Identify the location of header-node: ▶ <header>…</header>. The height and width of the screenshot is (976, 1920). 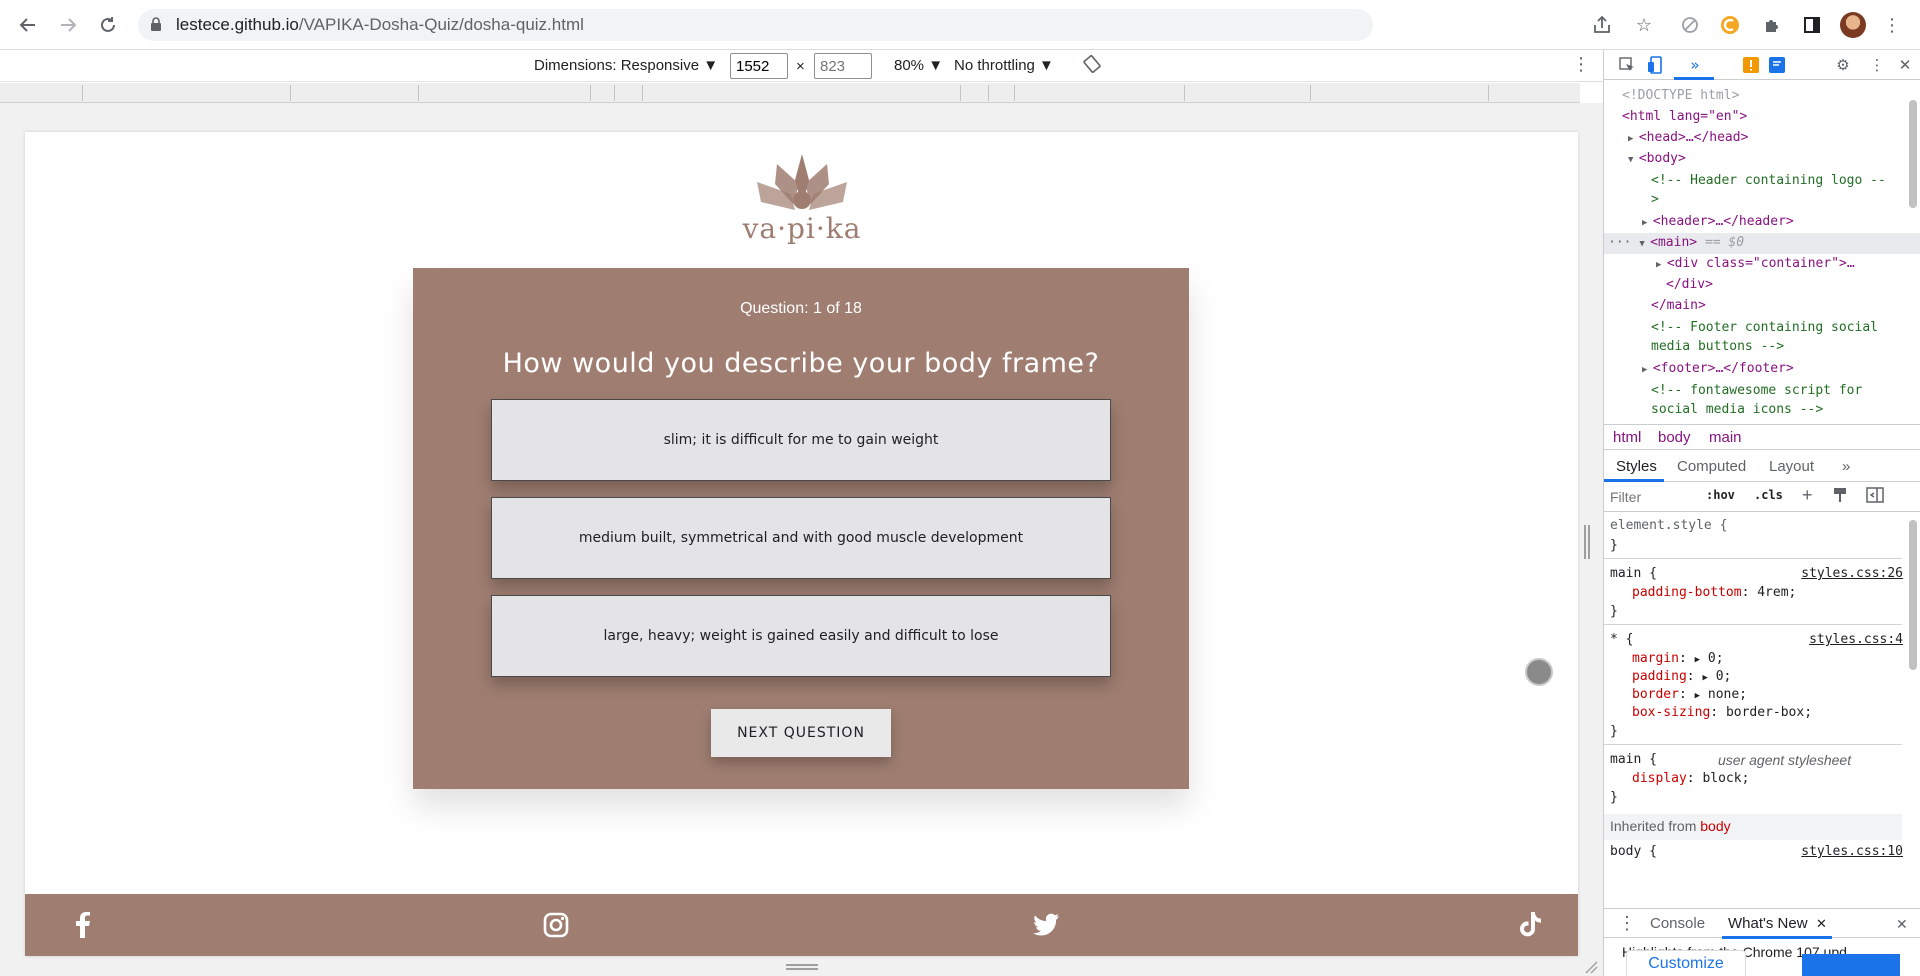
(1718, 222).